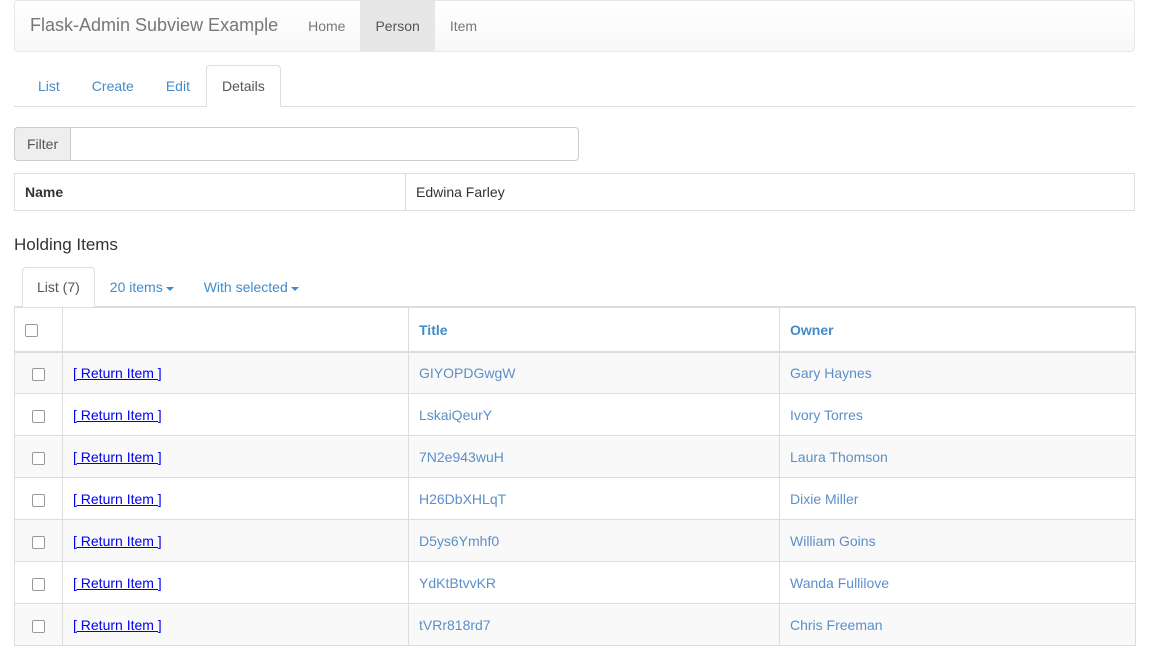  I want to click on details-table: Name Edwina Farley, so click(574, 192).